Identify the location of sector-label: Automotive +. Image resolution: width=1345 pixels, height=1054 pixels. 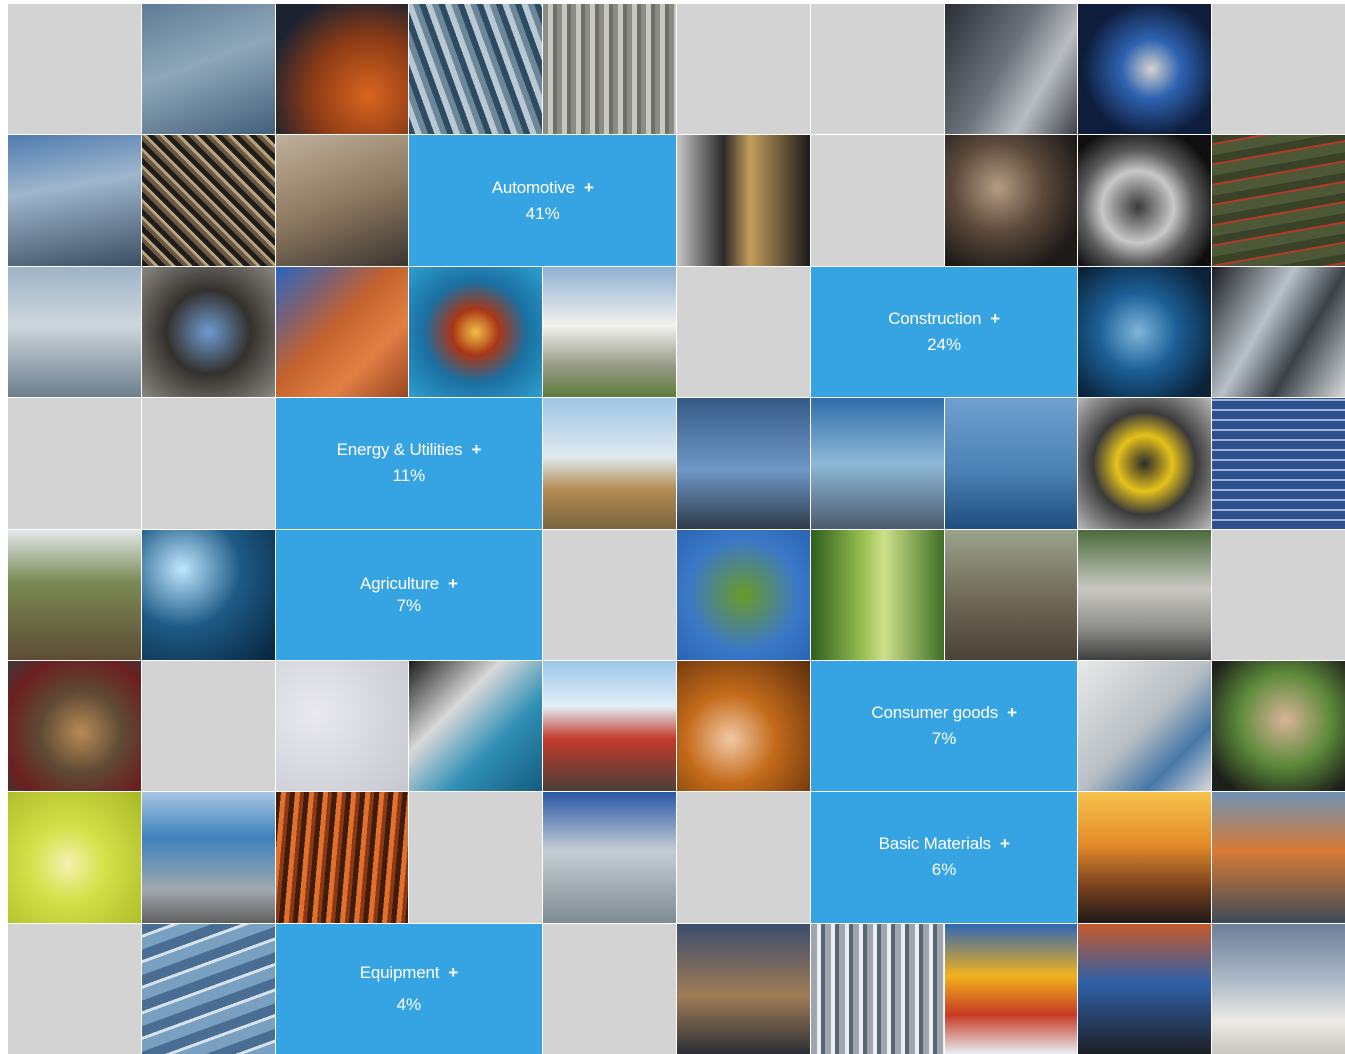
(542, 187).